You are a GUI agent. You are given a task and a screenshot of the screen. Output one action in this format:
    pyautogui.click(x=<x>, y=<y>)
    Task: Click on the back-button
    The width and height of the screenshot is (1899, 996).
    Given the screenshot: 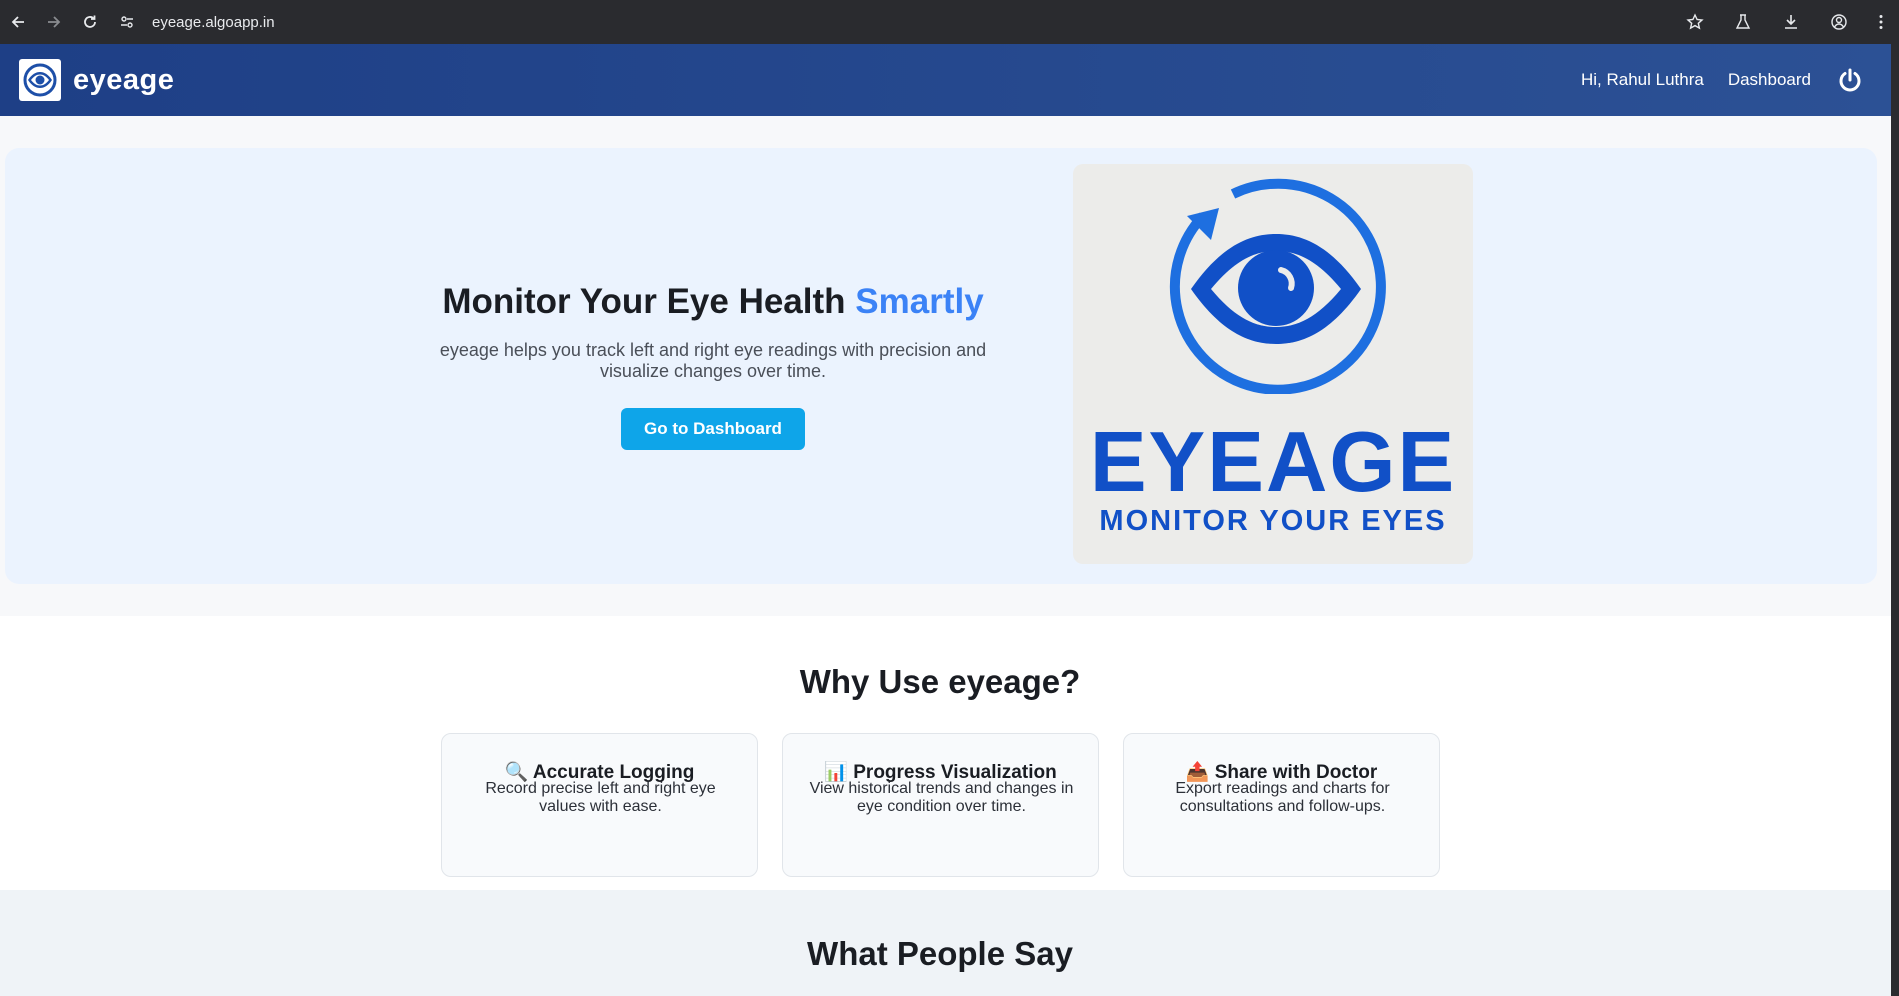 What is the action you would take?
    pyautogui.click(x=18, y=22)
    